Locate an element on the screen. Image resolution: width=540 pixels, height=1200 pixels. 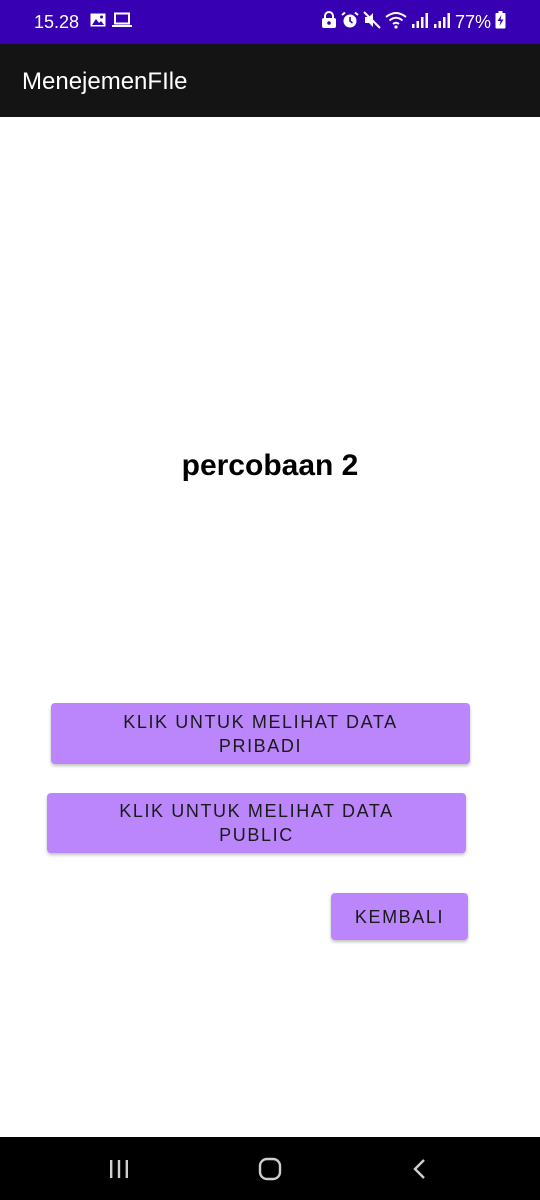
battery-icon is located at coordinates (500, 22).